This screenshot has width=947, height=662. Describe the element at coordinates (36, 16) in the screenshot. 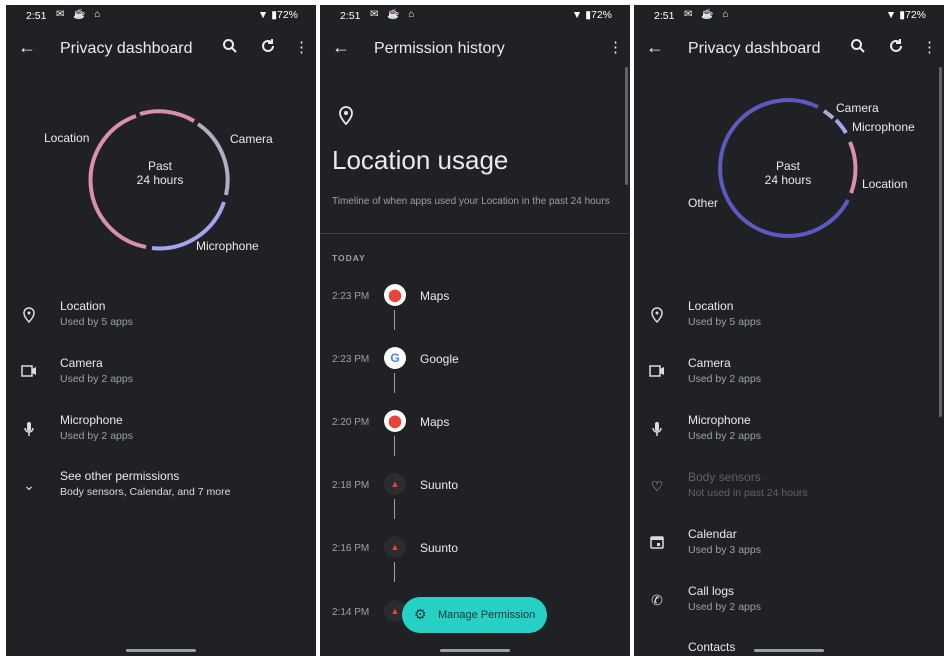

I see `status-time: 2:51` at that location.